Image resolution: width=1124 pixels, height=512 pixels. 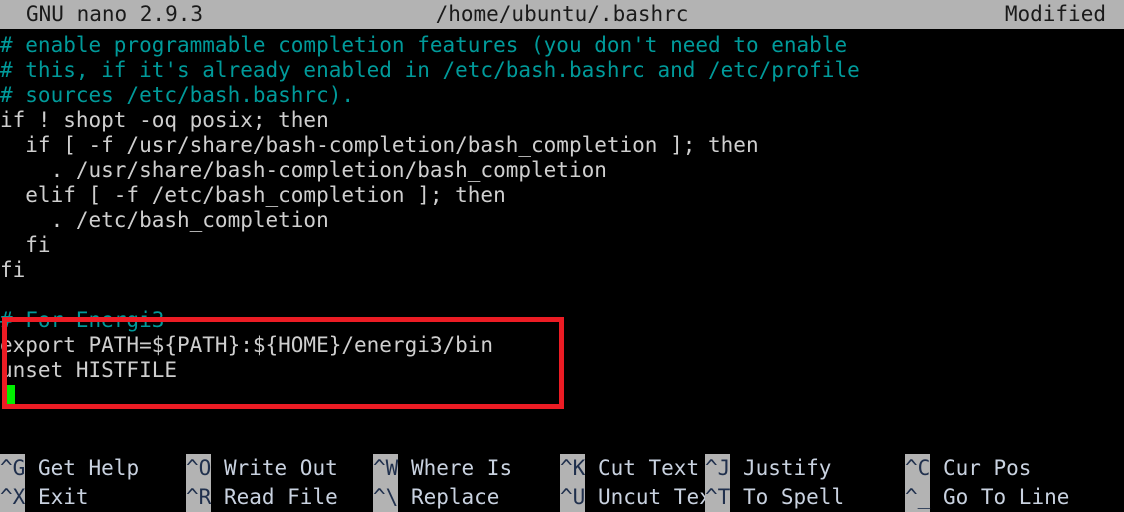 What do you see at coordinates (164, 120) in the screenshot?
I see `code-line: if ! shopt -oq posix; then` at bounding box center [164, 120].